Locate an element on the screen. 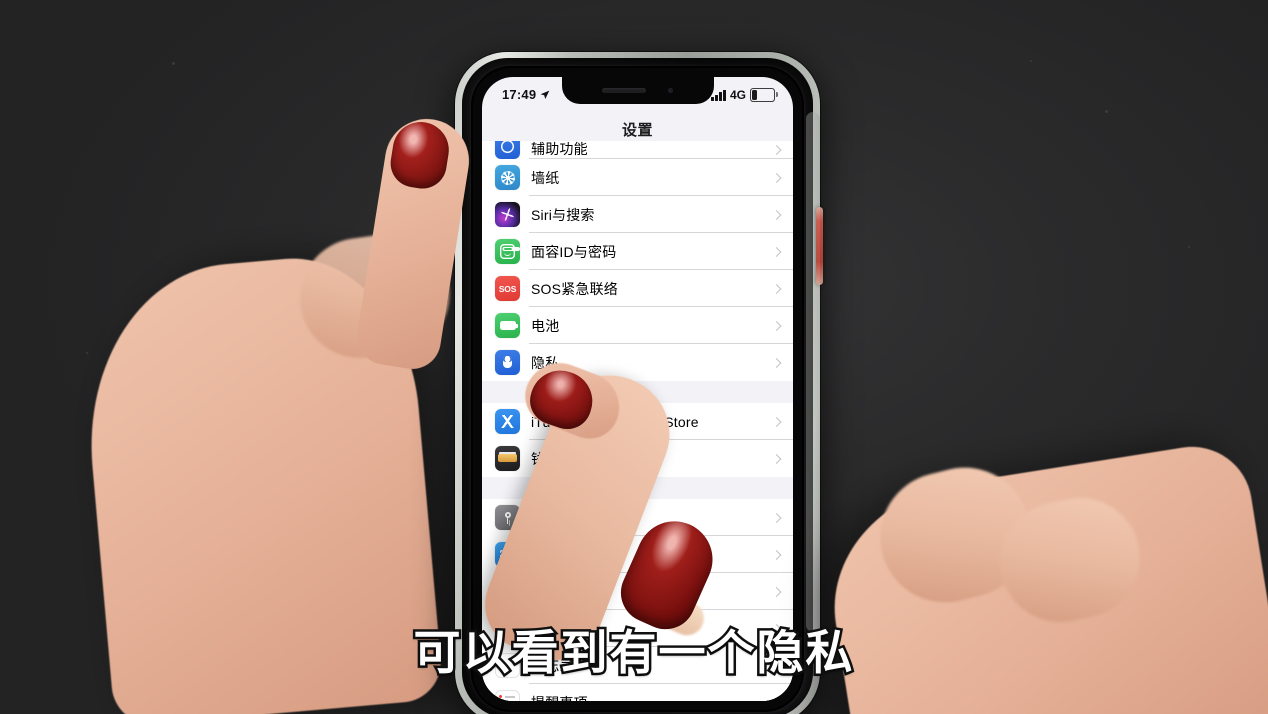 This screenshot has height=714, width=1268. nav-bar: 设置 is located at coordinates (637, 129).